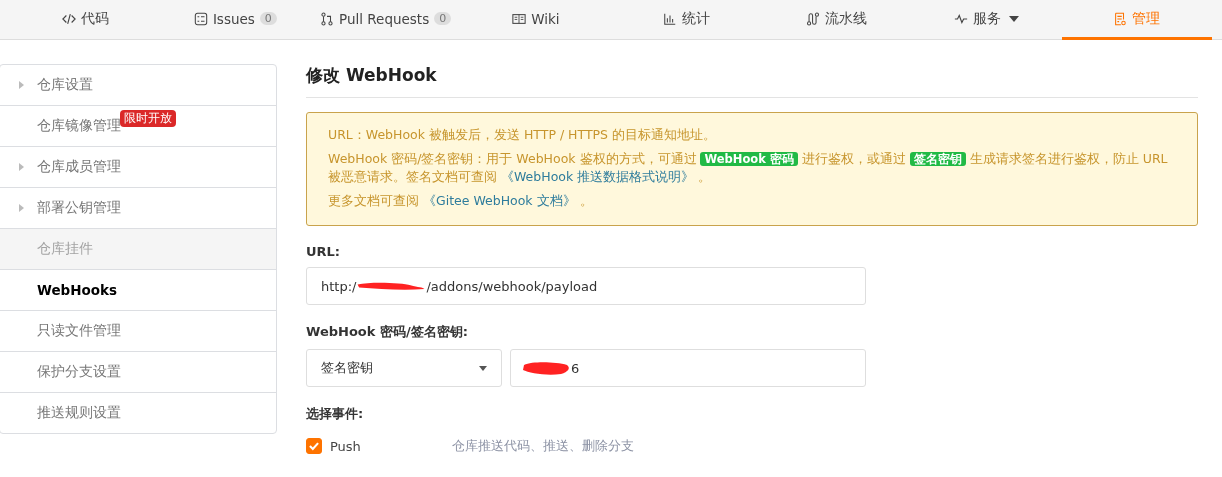  What do you see at coordinates (499, 200) in the screenshot?
I see `doc-link: 《Gitee WebHook 文档》` at bounding box center [499, 200].